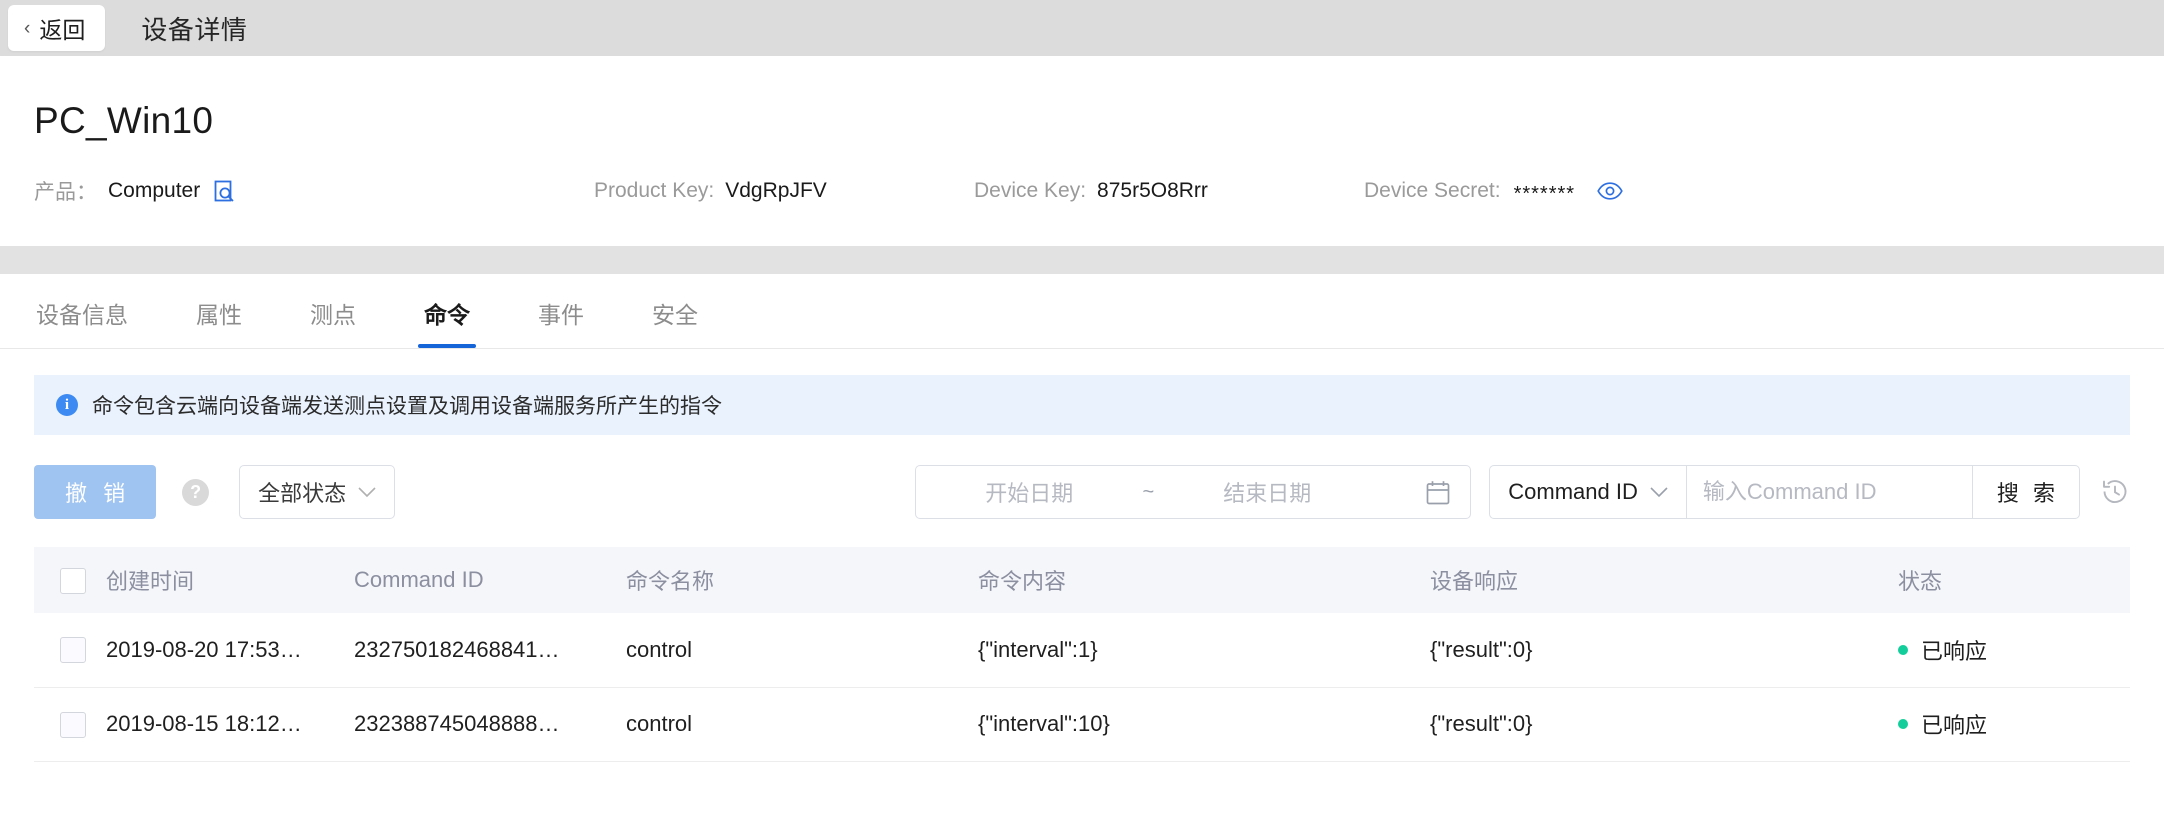  Describe the element at coordinates (1204, 724) in the screenshot. I see `cell-command-body: {"interval":10}` at that location.